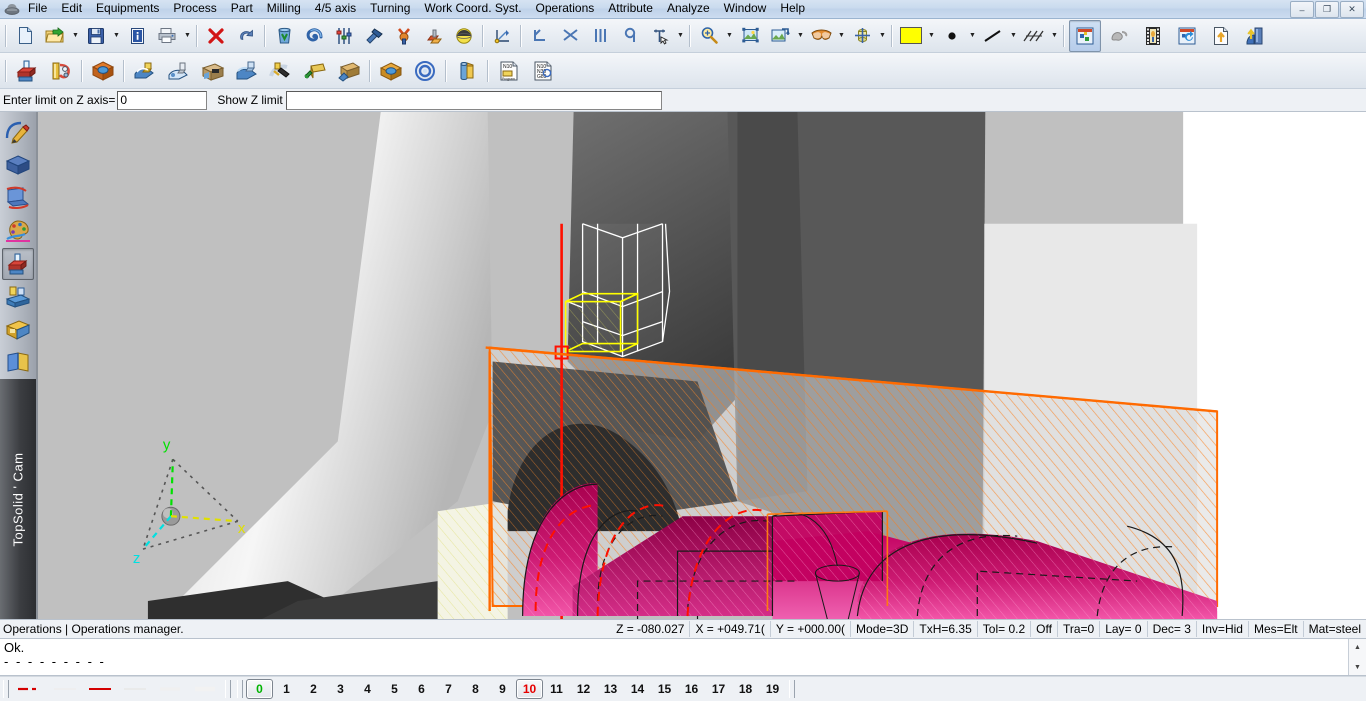 The height and width of the screenshot is (701, 1366). I want to click on layer-10: 10, so click(529, 689).